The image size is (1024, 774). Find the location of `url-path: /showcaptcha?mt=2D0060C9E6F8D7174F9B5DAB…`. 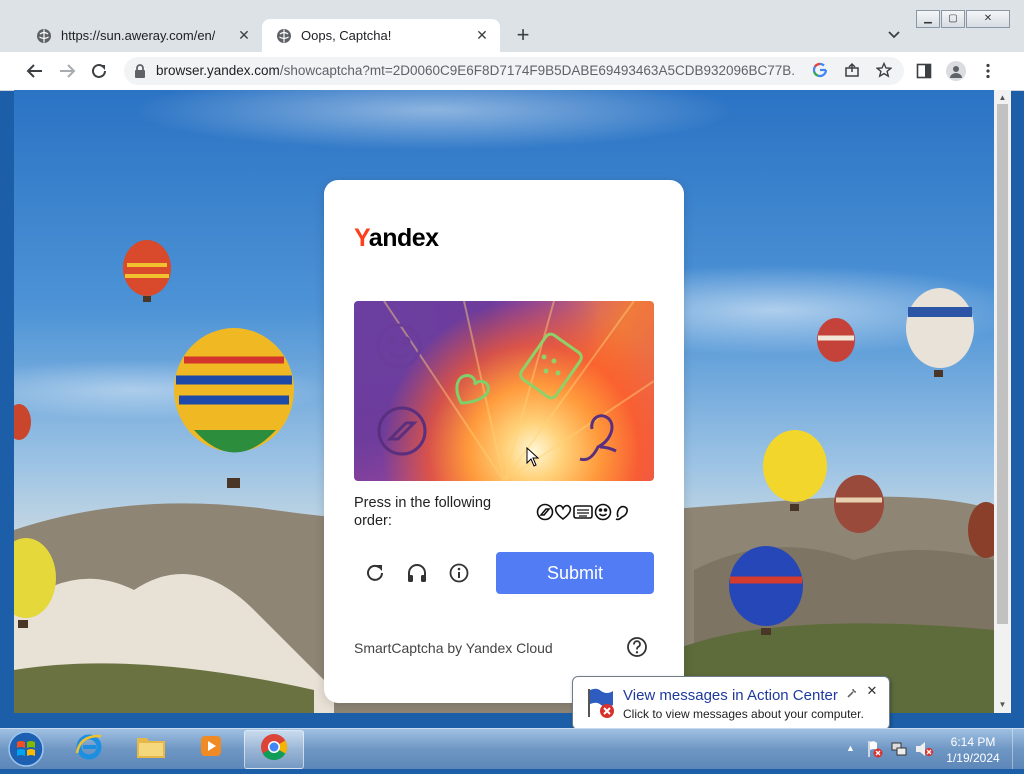

url-path: /showcaptcha?mt=2D0060C9E6F8D7174F9B5DAB… is located at coordinates (537, 70).